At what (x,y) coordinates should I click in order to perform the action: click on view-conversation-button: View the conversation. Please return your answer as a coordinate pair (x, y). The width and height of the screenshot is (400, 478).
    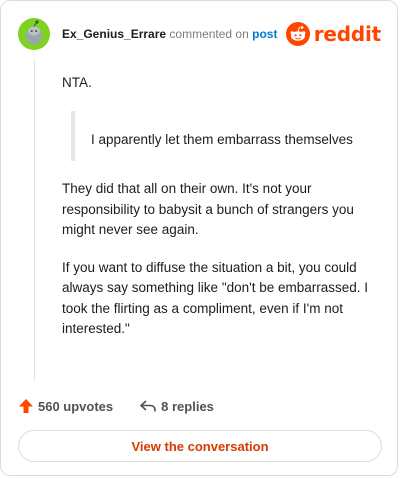
    Looking at the image, I should click on (200, 446).